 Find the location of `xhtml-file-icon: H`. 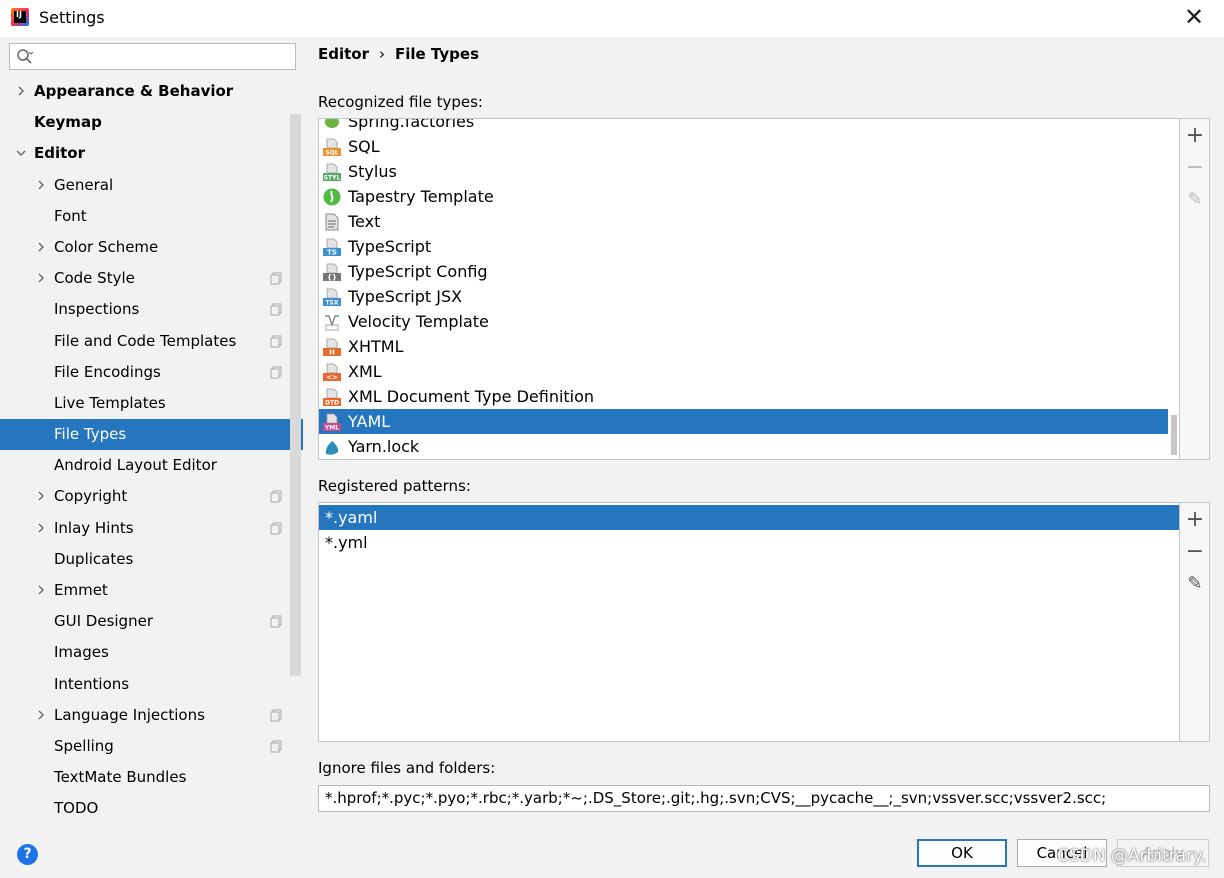

xhtml-file-icon: H is located at coordinates (332, 347).